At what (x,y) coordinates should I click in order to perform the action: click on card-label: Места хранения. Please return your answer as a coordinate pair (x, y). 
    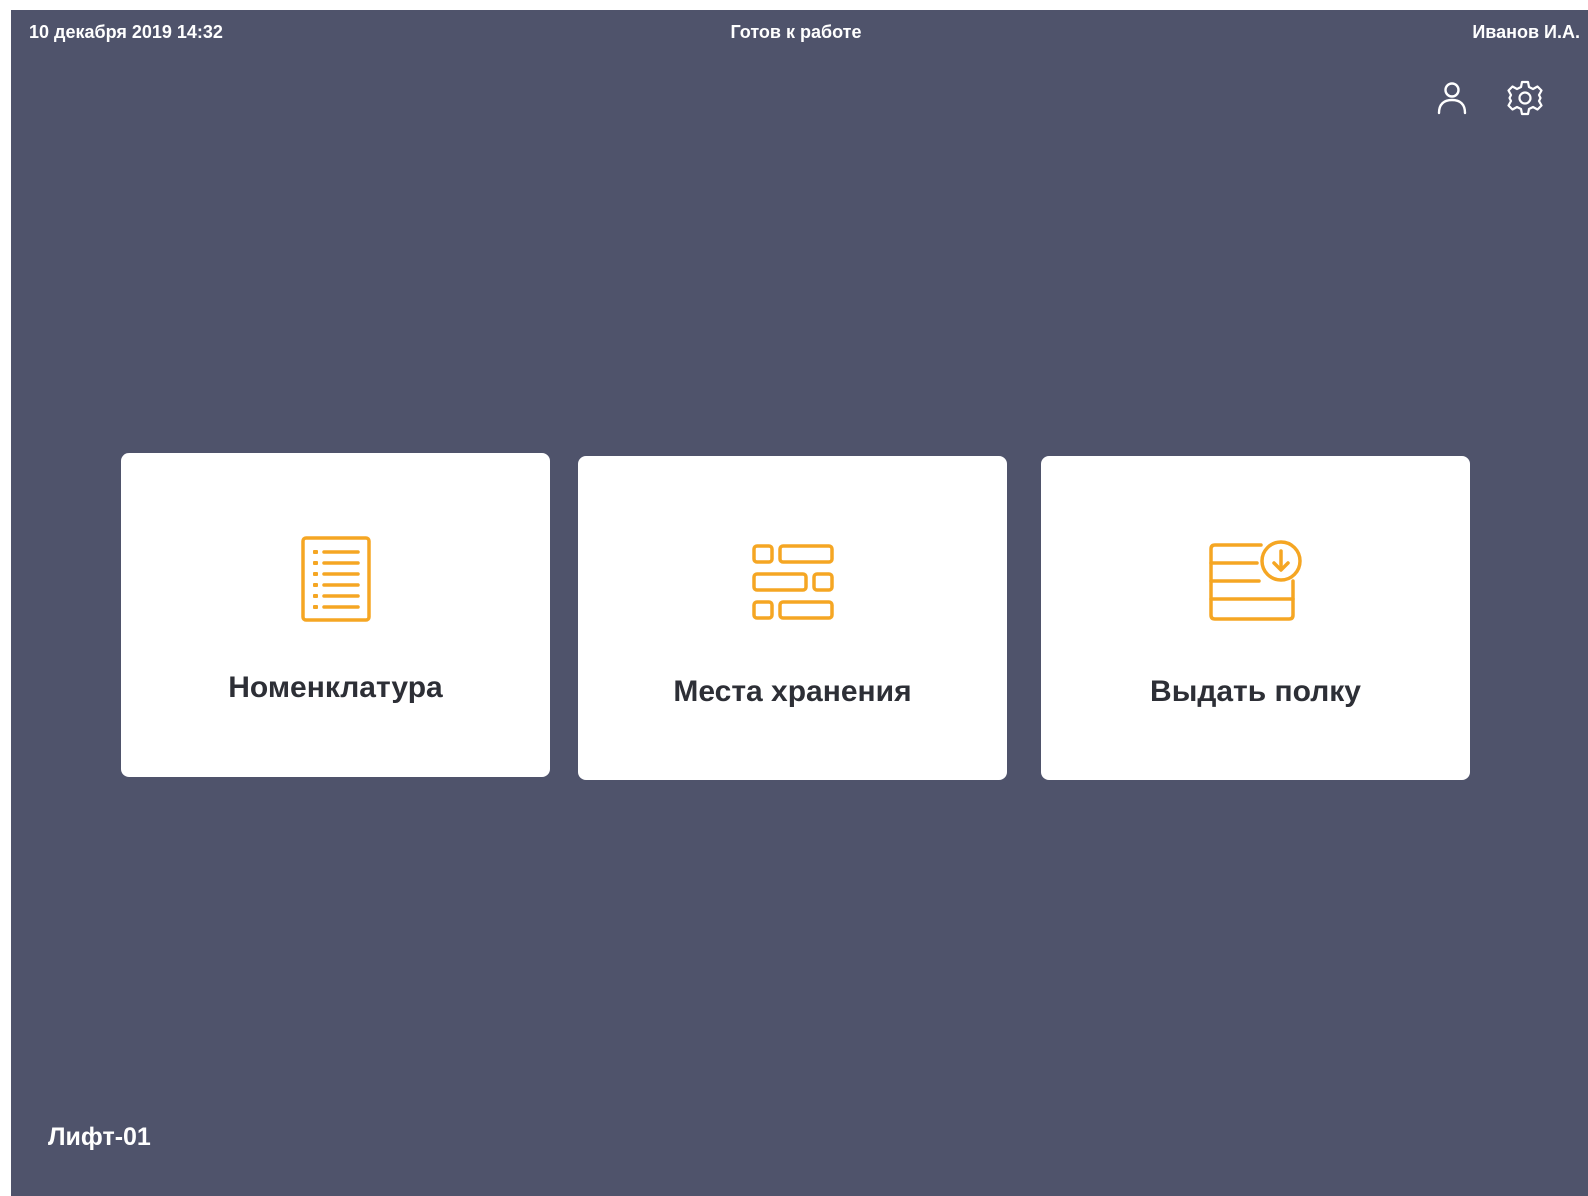
    Looking at the image, I should click on (792, 691).